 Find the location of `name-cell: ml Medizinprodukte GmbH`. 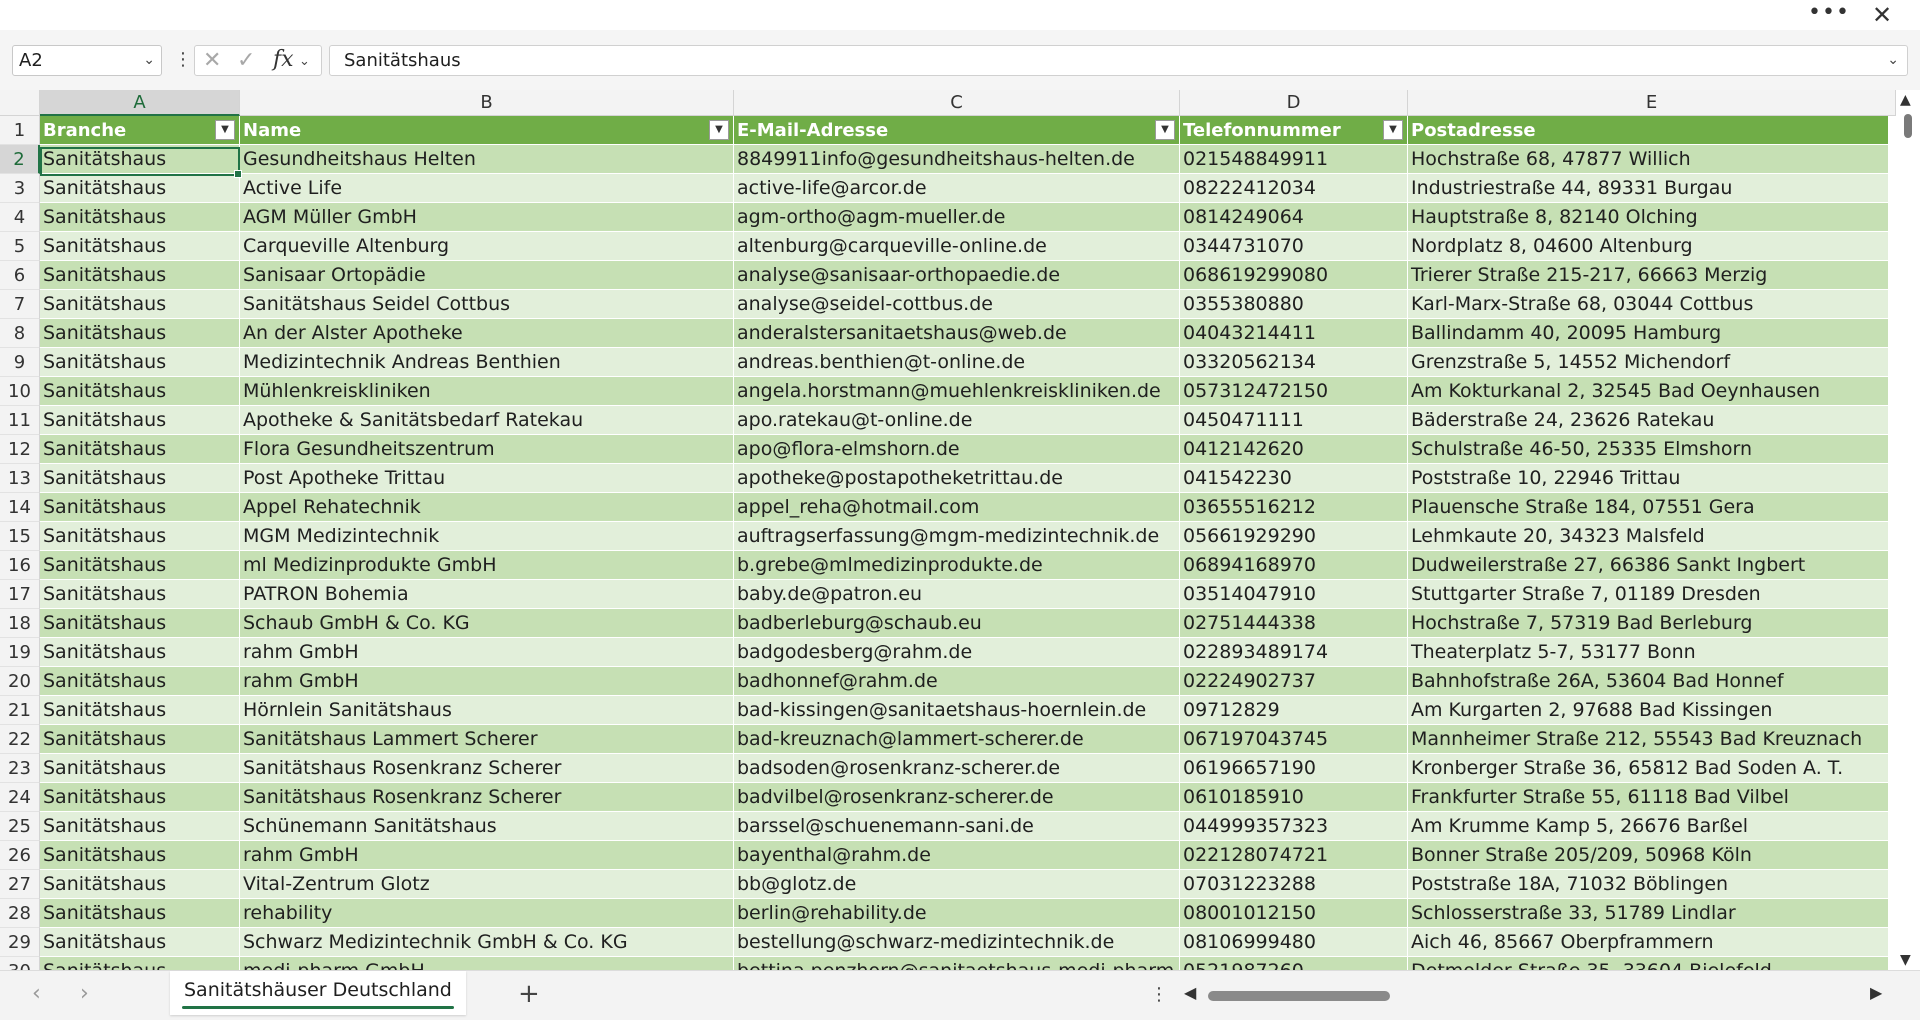

name-cell: ml Medizinprodukte GmbH is located at coordinates (487, 565).